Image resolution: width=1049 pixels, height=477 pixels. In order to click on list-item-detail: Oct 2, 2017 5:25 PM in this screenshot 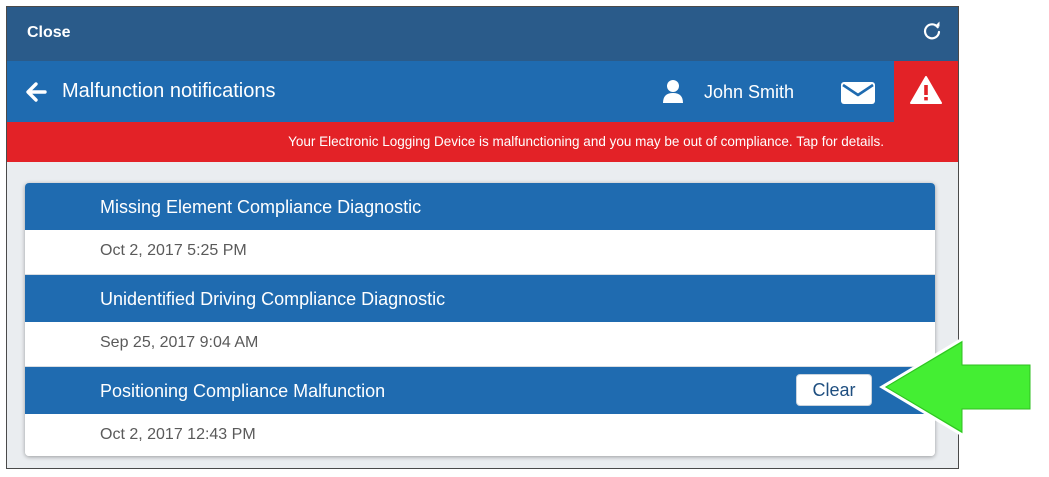, I will do `click(480, 252)`.